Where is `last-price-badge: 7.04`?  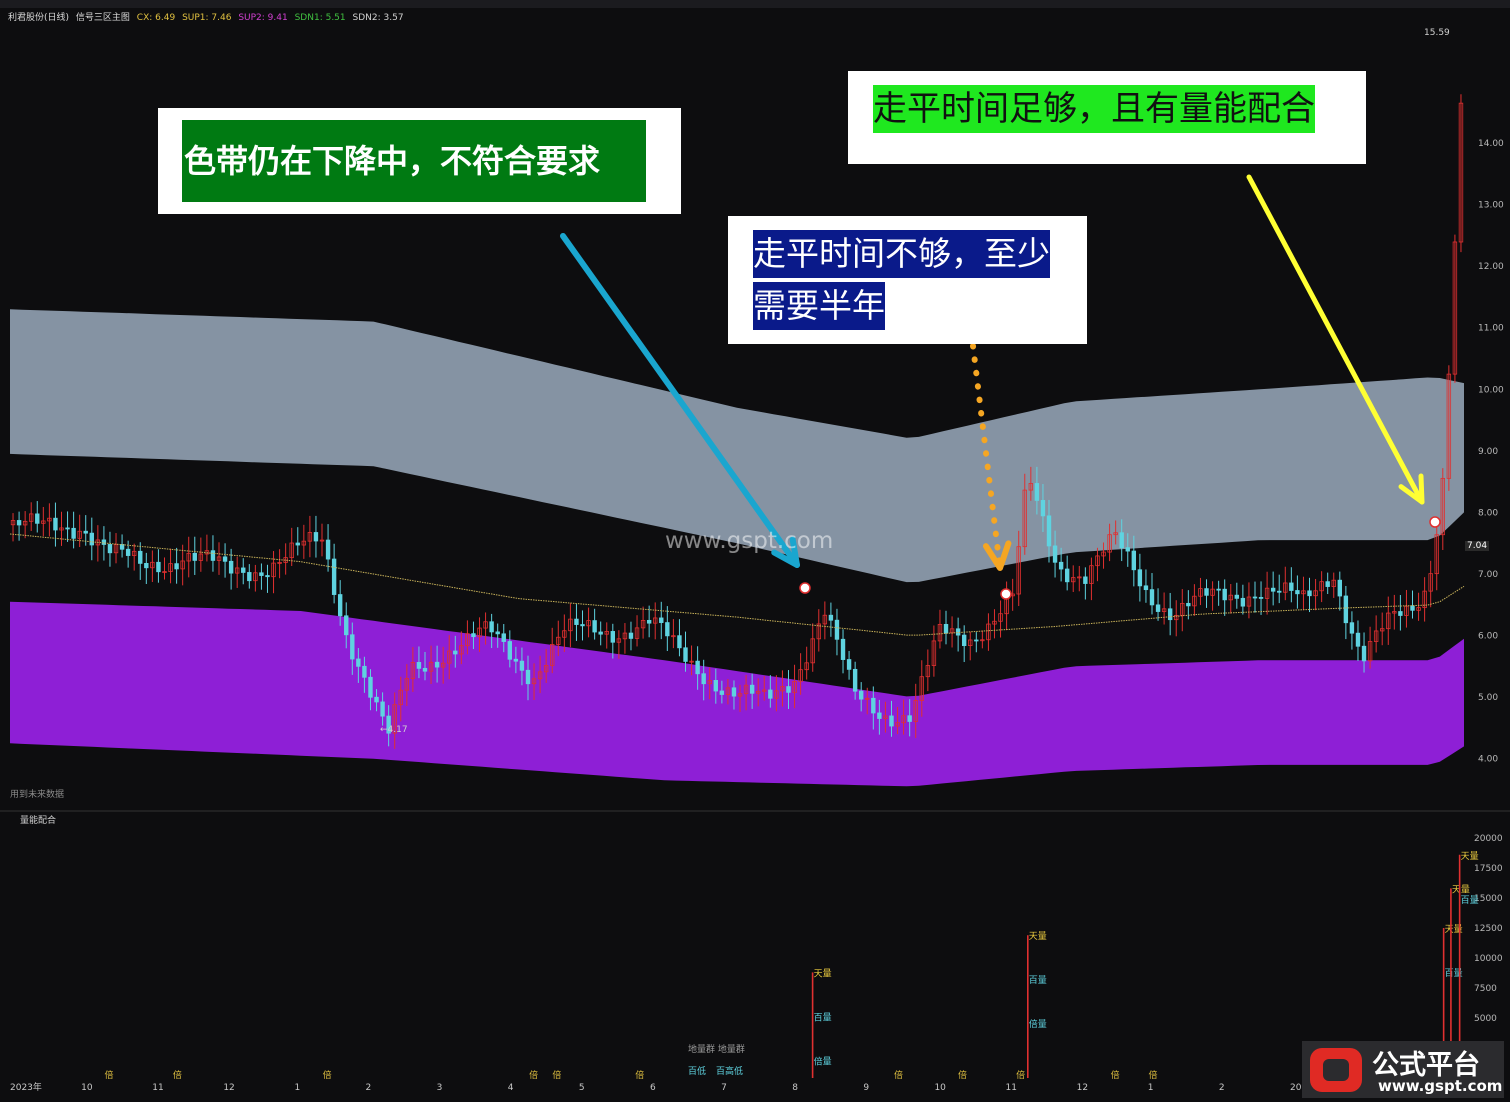
last-price-badge: 7.04 is located at coordinates (1477, 546).